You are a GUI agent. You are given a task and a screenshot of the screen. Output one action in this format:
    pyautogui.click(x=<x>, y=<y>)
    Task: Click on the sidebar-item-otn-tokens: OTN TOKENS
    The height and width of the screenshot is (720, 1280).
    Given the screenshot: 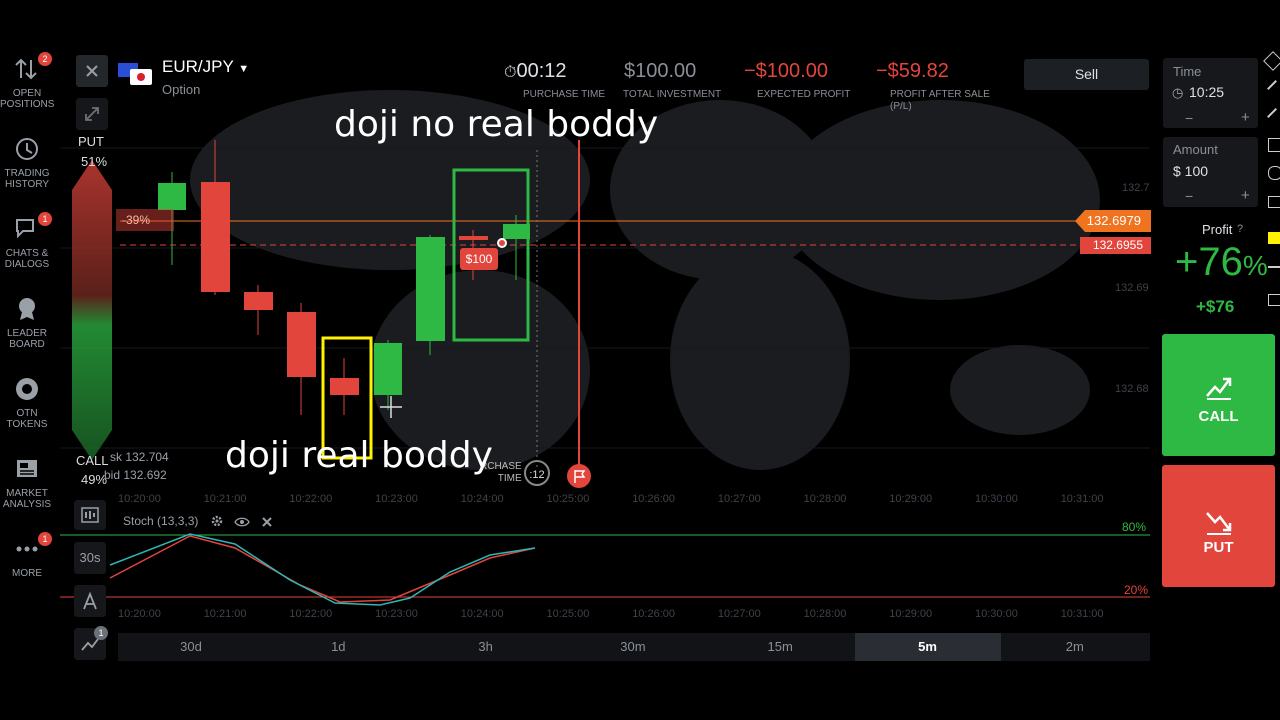 What is the action you would take?
    pyautogui.click(x=27, y=402)
    